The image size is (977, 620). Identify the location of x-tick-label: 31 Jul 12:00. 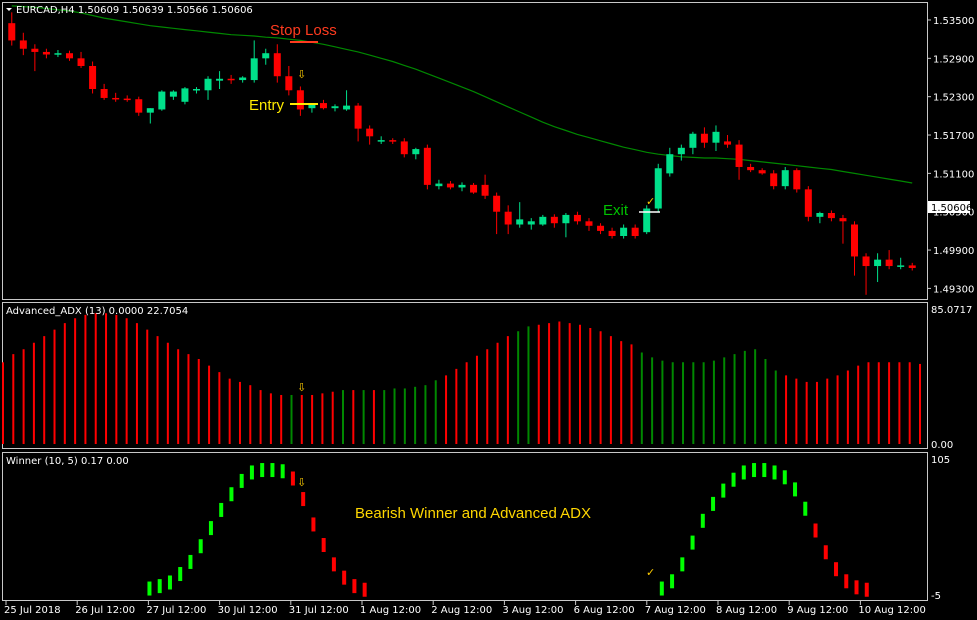
(319, 610).